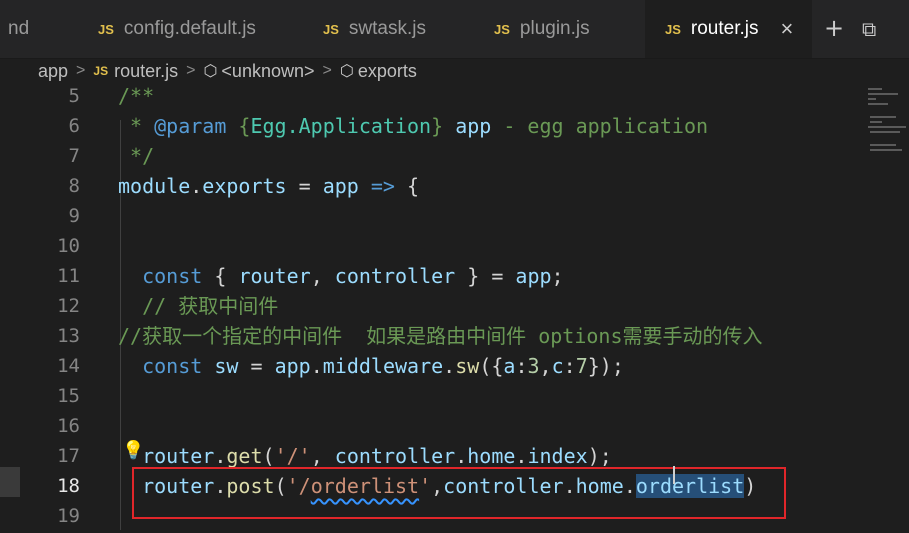 The width and height of the screenshot is (909, 533). What do you see at coordinates (292, 456) in the screenshot?
I see `code-token: '/'` at bounding box center [292, 456].